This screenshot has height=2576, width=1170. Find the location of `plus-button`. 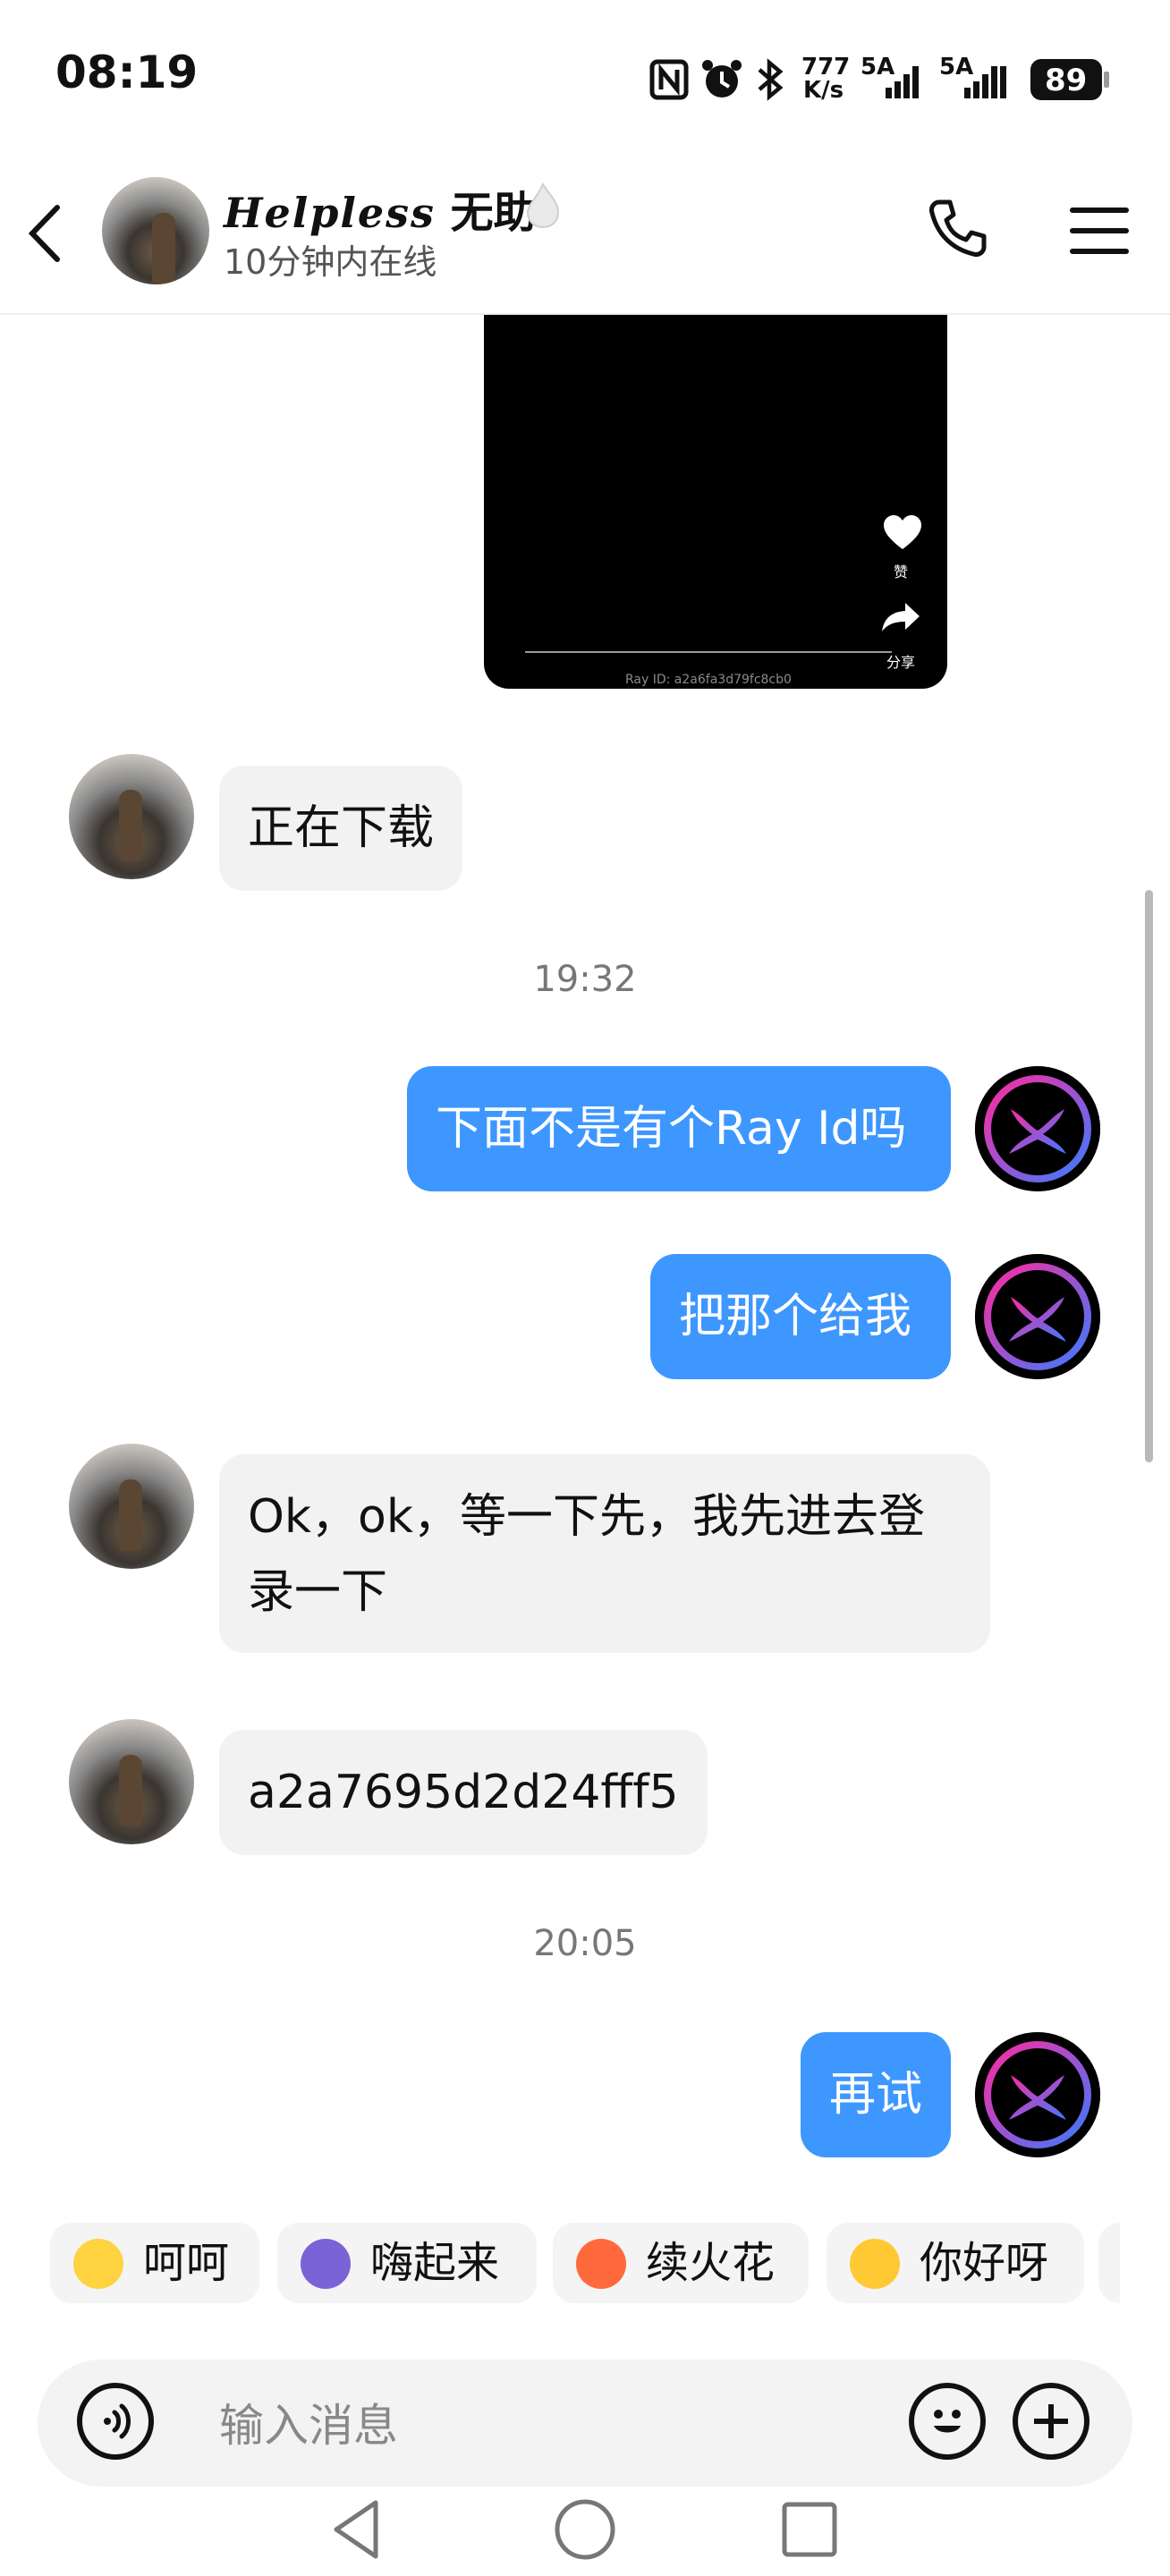

plus-button is located at coordinates (1051, 2421).